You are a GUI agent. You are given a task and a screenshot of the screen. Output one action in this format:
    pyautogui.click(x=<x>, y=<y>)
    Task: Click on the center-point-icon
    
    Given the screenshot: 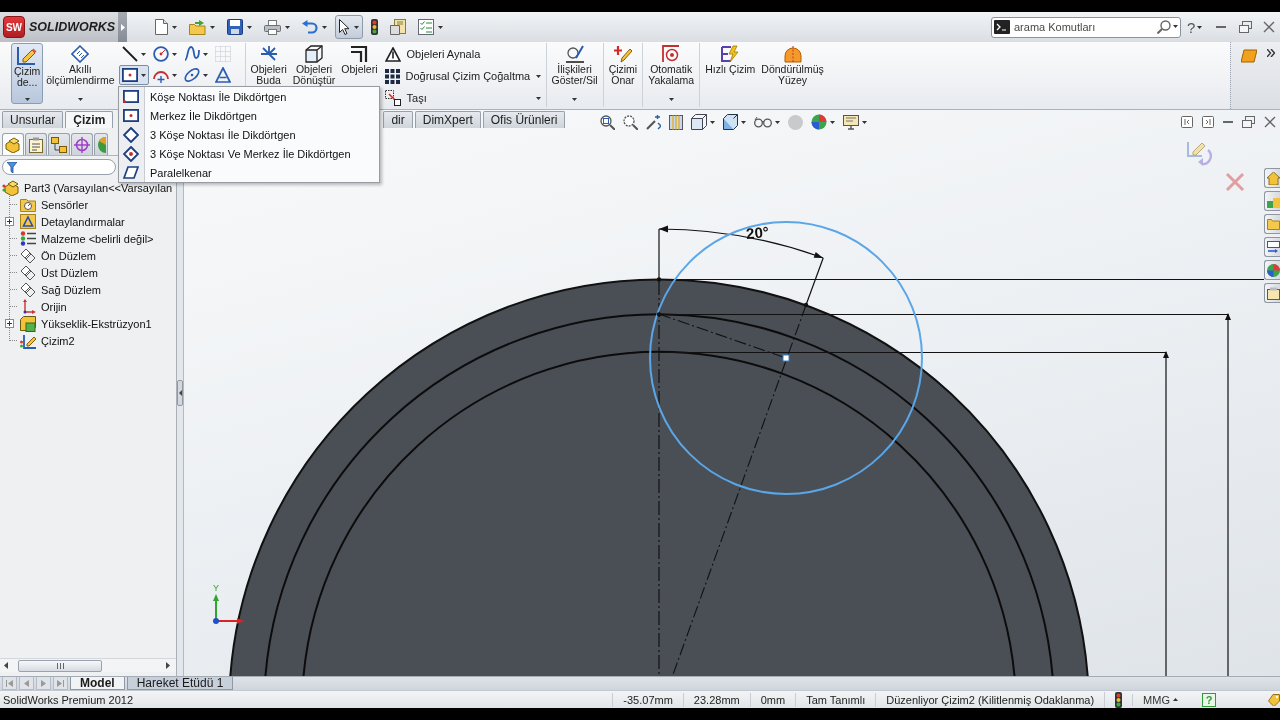 What is the action you would take?
    pyautogui.click(x=786, y=358)
    